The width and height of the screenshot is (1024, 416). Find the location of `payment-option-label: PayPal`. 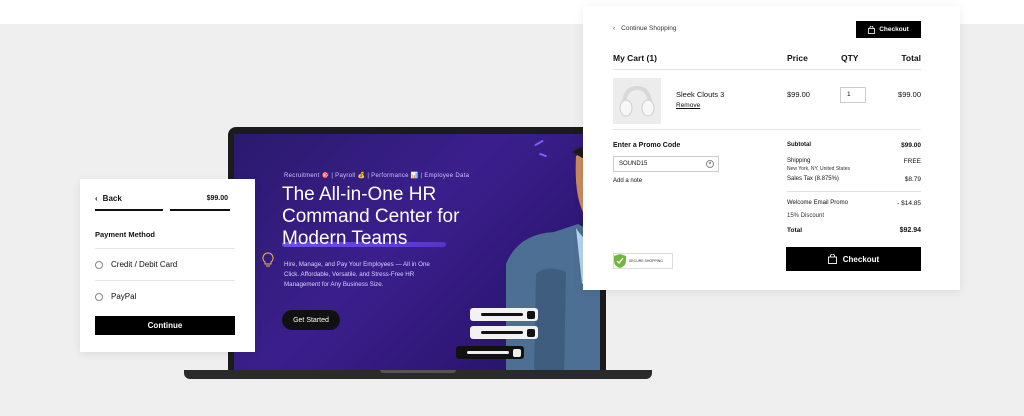

payment-option-label: PayPal is located at coordinates (124, 296).